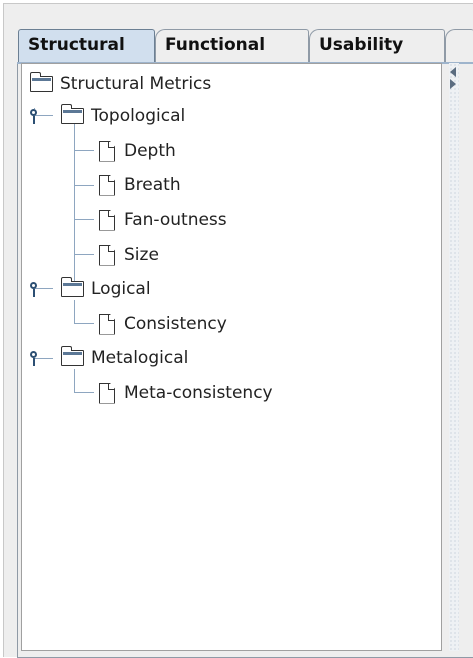 The height and width of the screenshot is (658, 473). I want to click on tree-node-depth: Depth, so click(137, 151).